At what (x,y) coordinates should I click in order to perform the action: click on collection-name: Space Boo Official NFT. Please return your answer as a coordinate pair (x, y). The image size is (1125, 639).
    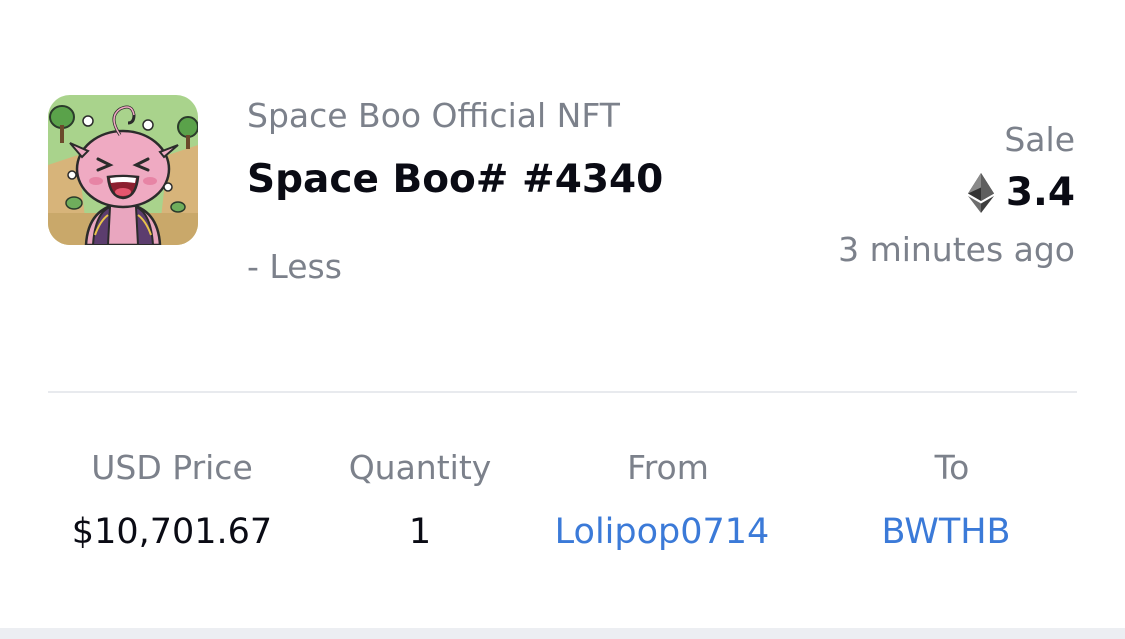
    Looking at the image, I should click on (433, 115).